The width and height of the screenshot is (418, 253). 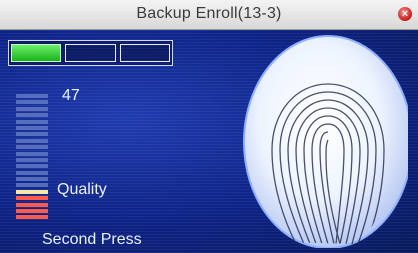 I want to click on title-bar: Backup Enroll(13-3) ×, so click(x=209, y=15).